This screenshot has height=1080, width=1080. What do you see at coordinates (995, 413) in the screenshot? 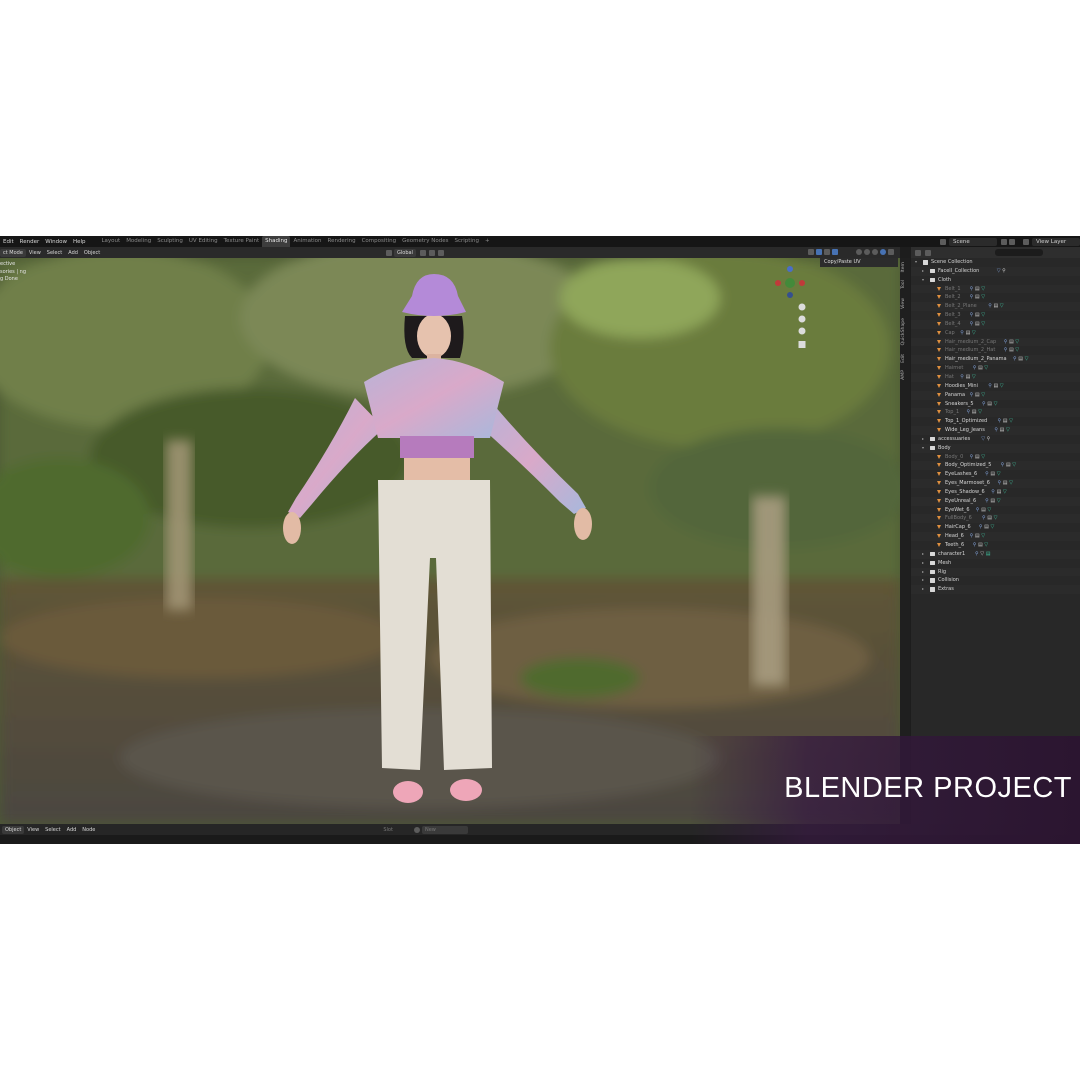
I see `outliner-row: Top_1 ⚲ ▤ ▽` at bounding box center [995, 413].